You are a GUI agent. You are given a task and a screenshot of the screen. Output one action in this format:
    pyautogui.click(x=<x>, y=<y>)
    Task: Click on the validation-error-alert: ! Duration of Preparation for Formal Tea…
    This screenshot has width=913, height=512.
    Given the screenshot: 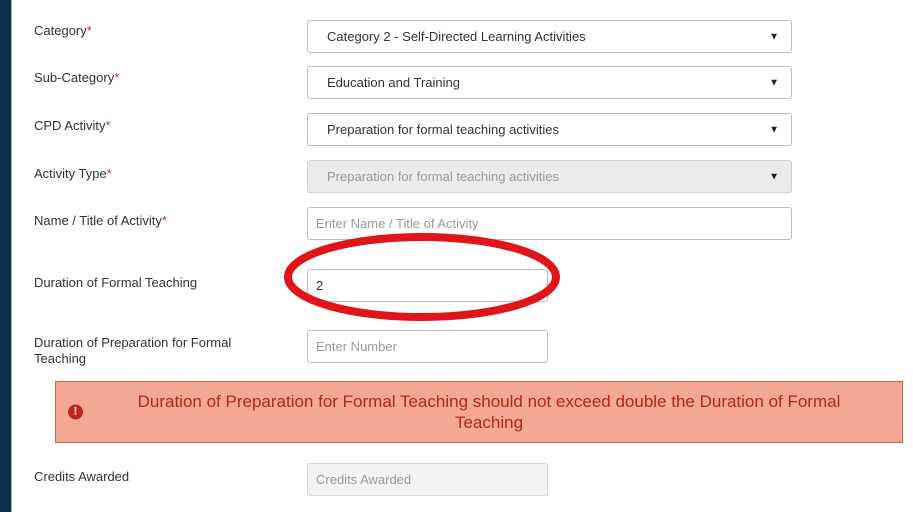 What is the action you would take?
    pyautogui.click(x=479, y=412)
    